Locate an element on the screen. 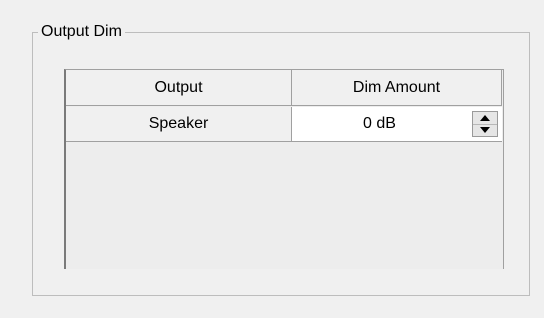 The image size is (544, 318). dim-amount-spinner is located at coordinates (485, 124).